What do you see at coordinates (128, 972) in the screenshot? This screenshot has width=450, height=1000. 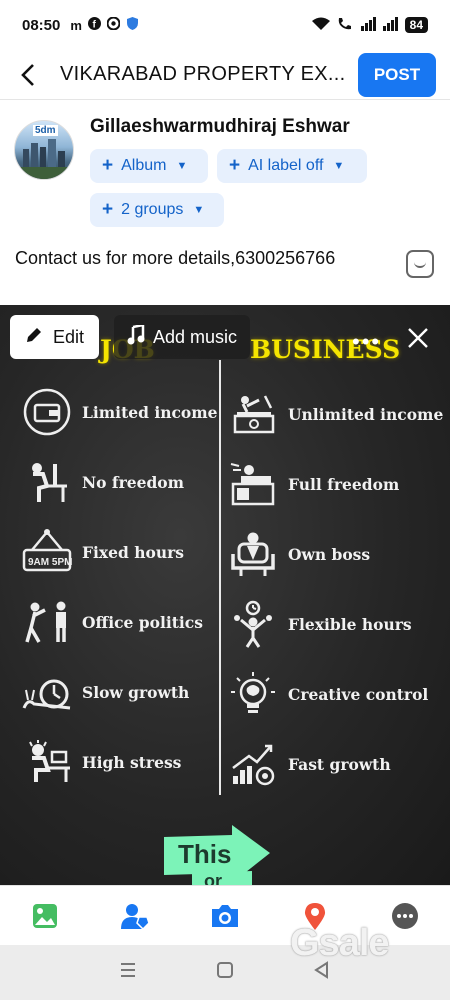 I see `recent-apps-icon` at bounding box center [128, 972].